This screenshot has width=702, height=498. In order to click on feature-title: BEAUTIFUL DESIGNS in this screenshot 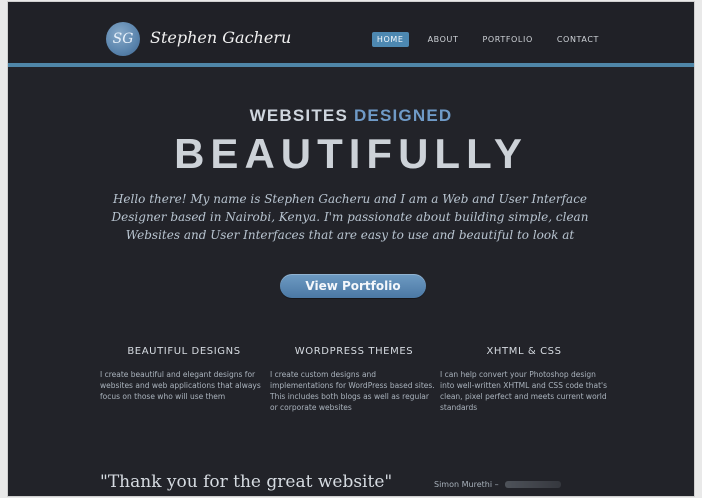, I will do `click(184, 351)`.